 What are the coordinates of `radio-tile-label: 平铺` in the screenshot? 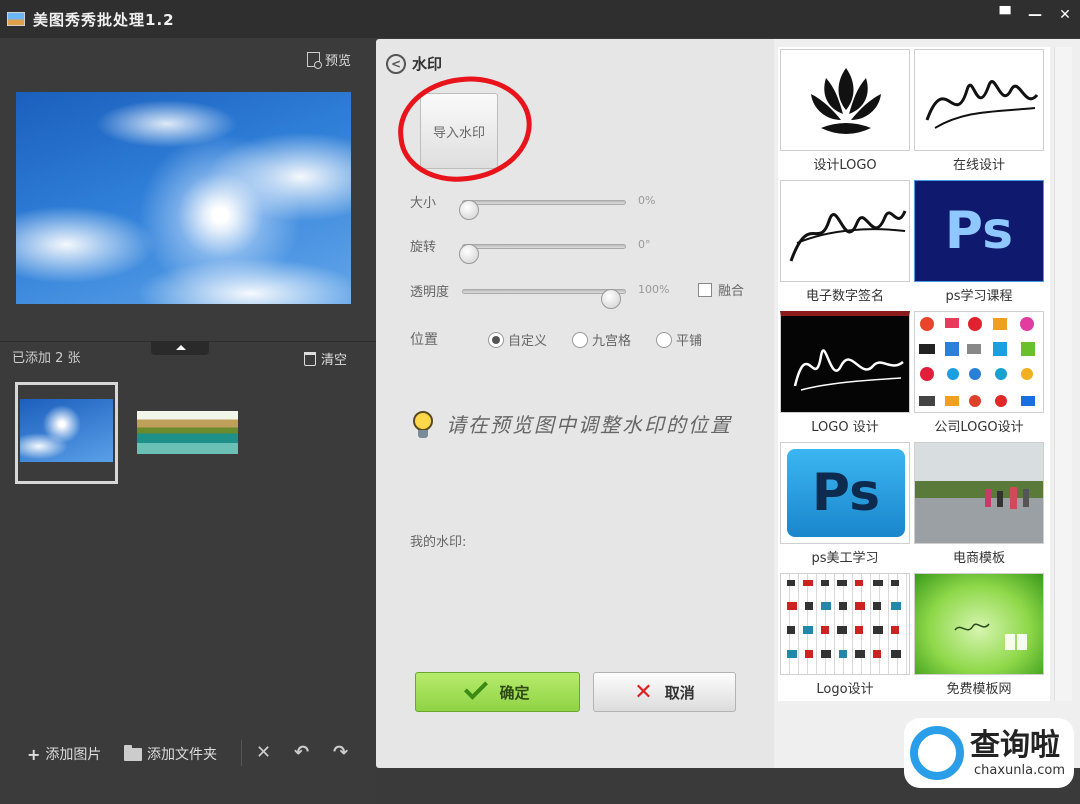 It's located at (689, 341).